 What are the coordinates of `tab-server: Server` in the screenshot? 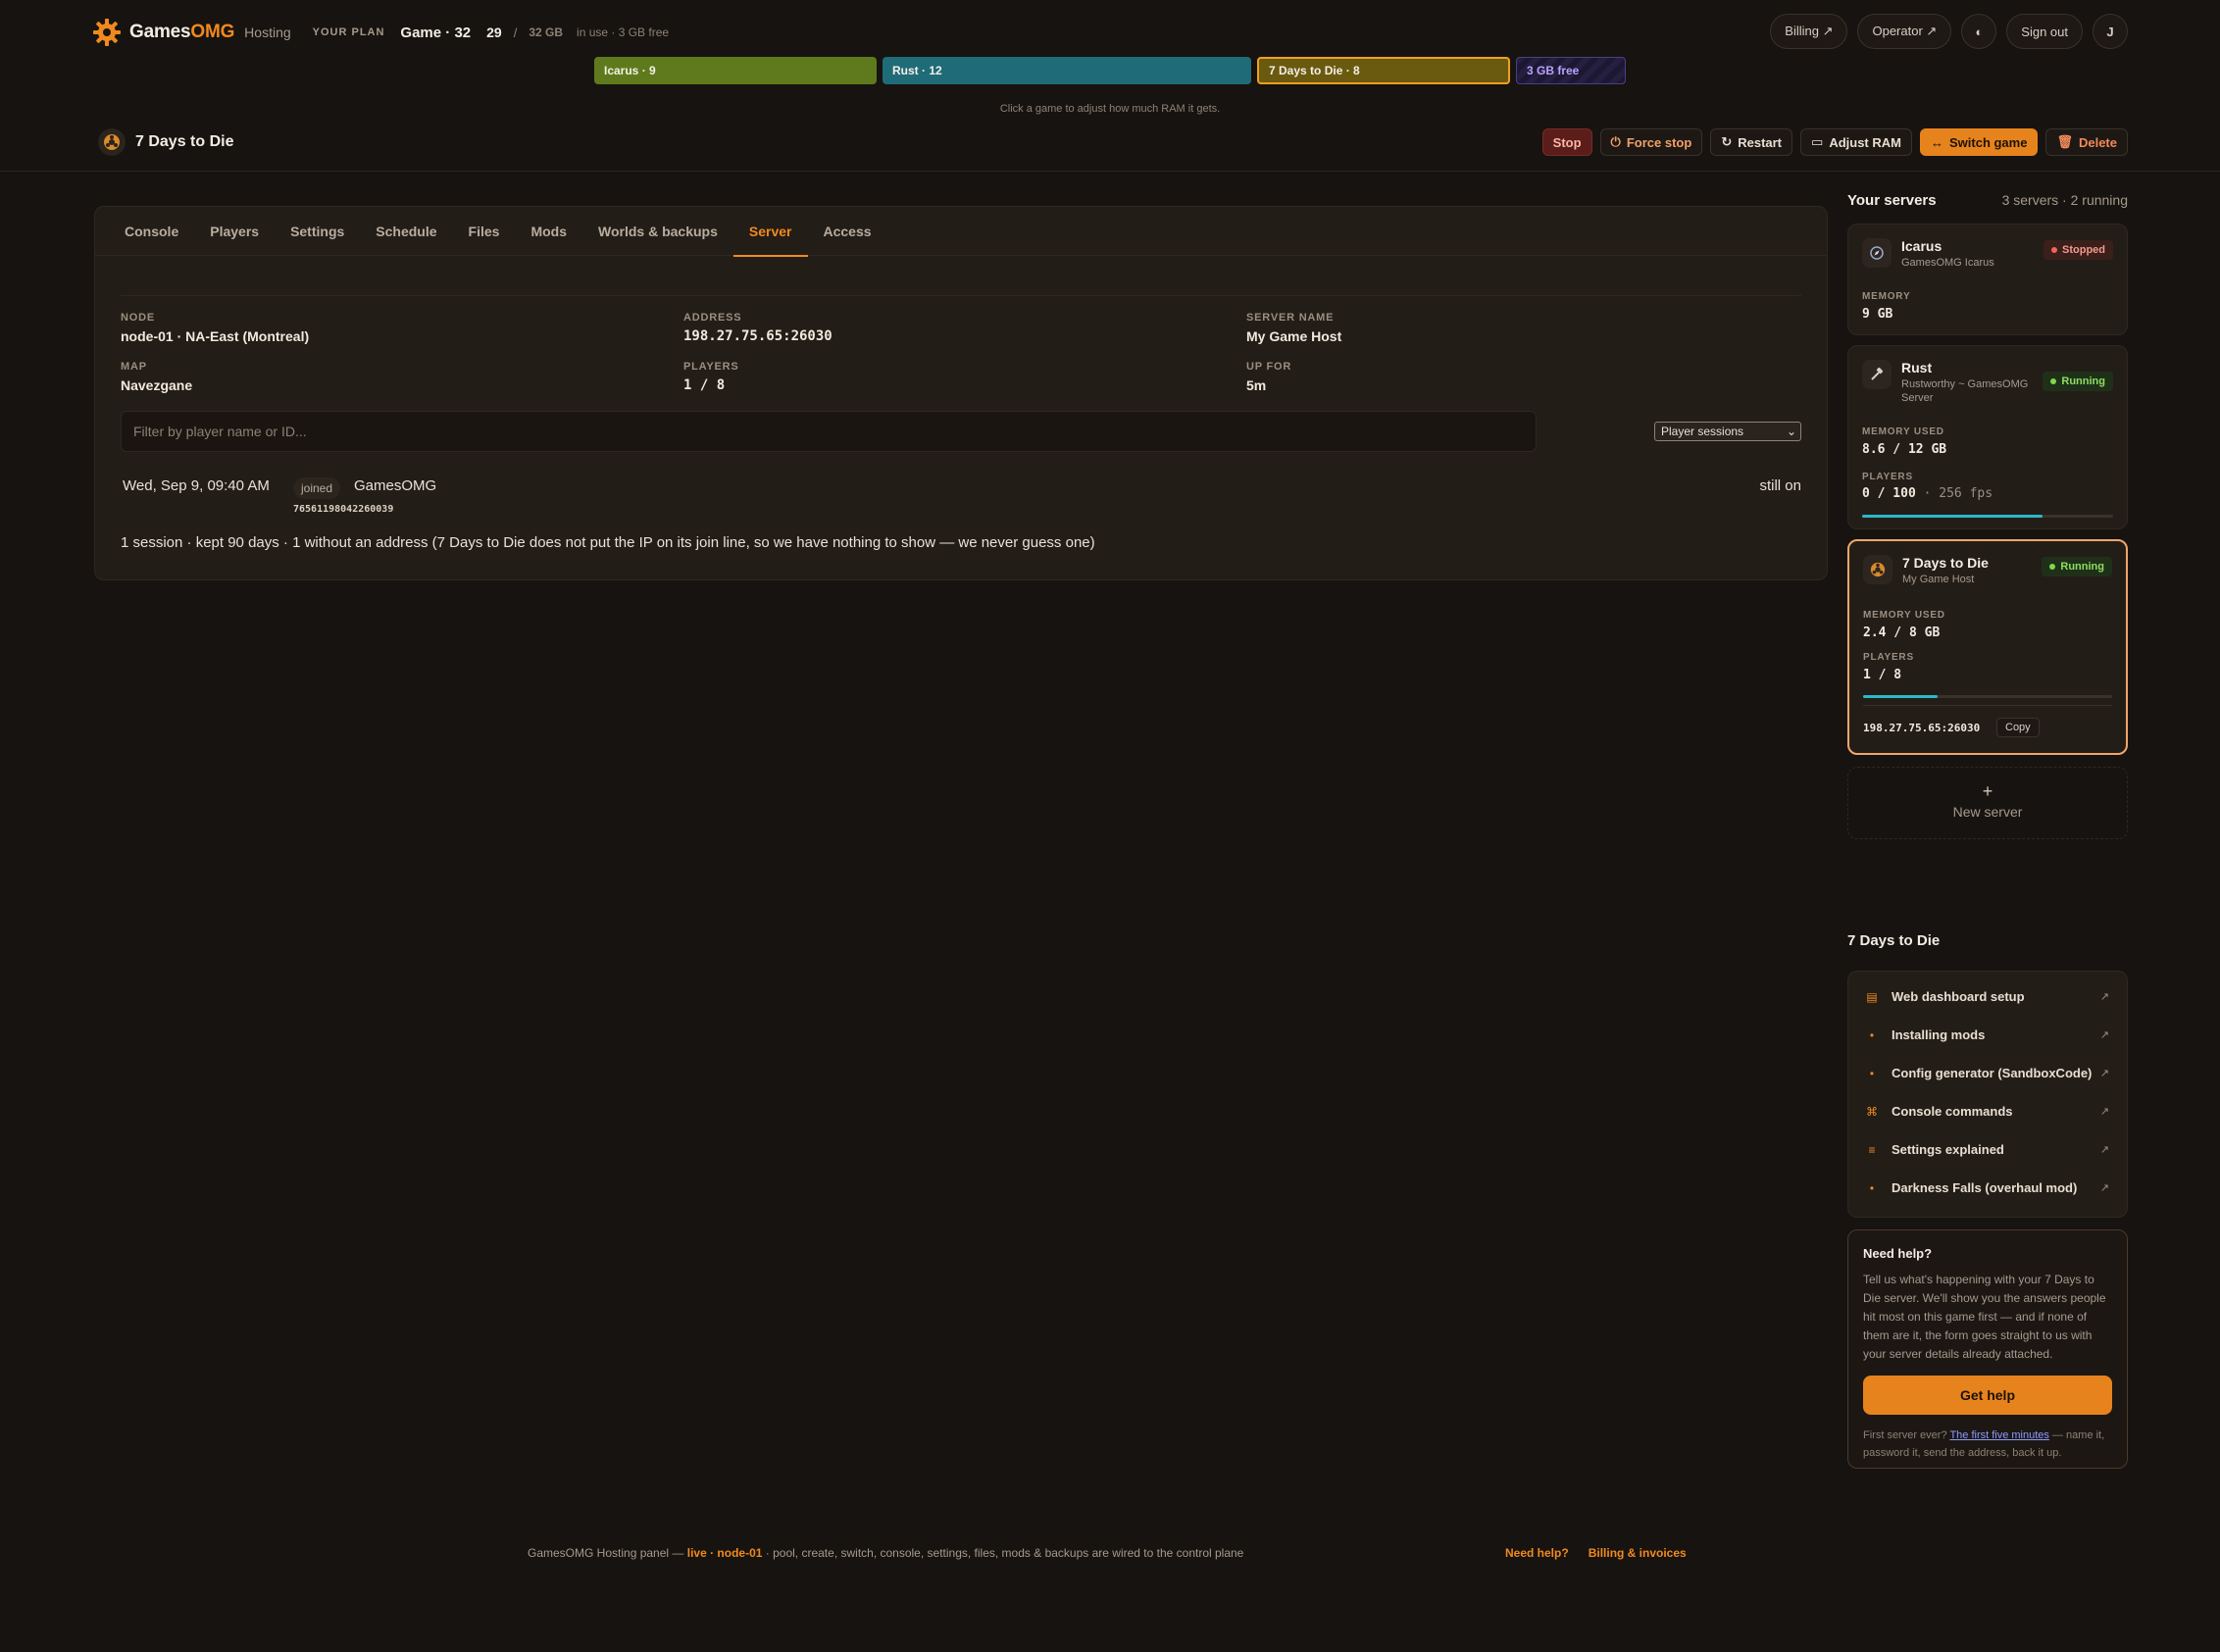 It's located at (770, 232).